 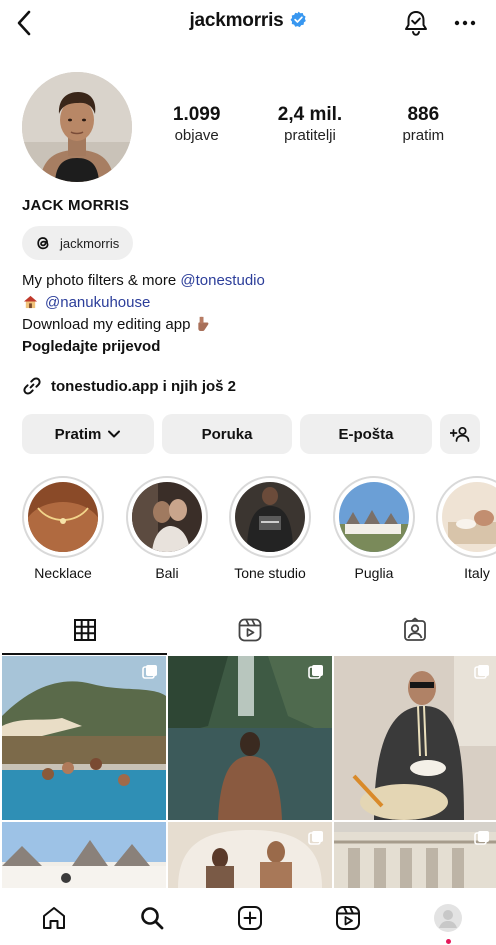 What do you see at coordinates (54, 918) in the screenshot?
I see `nav-home` at bounding box center [54, 918].